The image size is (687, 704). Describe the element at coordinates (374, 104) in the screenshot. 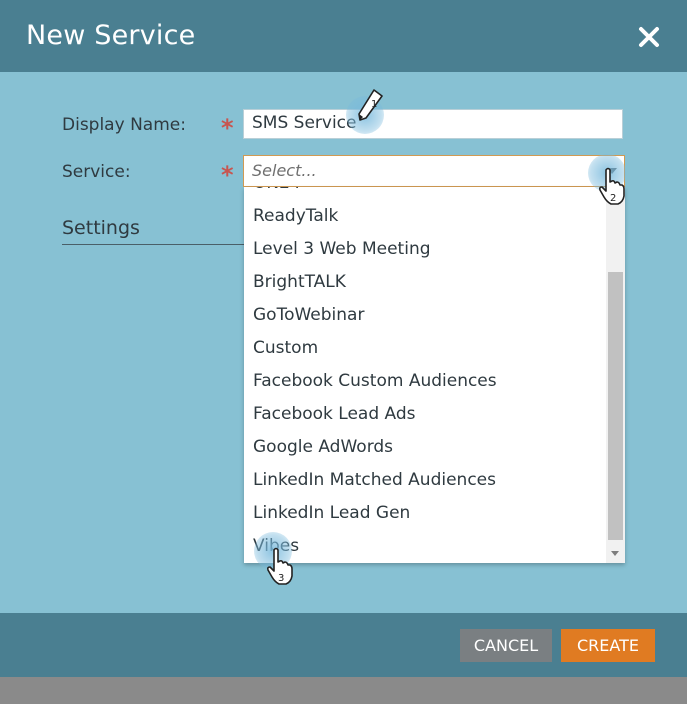

I see `step-1-number: 1` at that location.